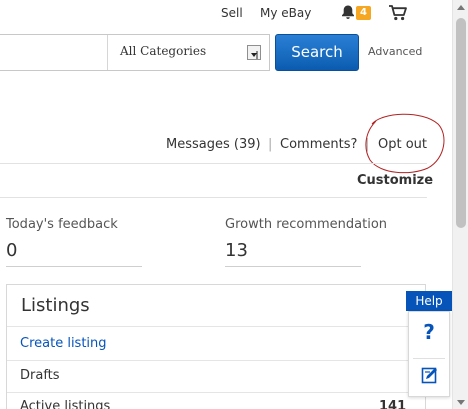  What do you see at coordinates (55, 305) in the screenshot?
I see `listings-title: Listings` at bounding box center [55, 305].